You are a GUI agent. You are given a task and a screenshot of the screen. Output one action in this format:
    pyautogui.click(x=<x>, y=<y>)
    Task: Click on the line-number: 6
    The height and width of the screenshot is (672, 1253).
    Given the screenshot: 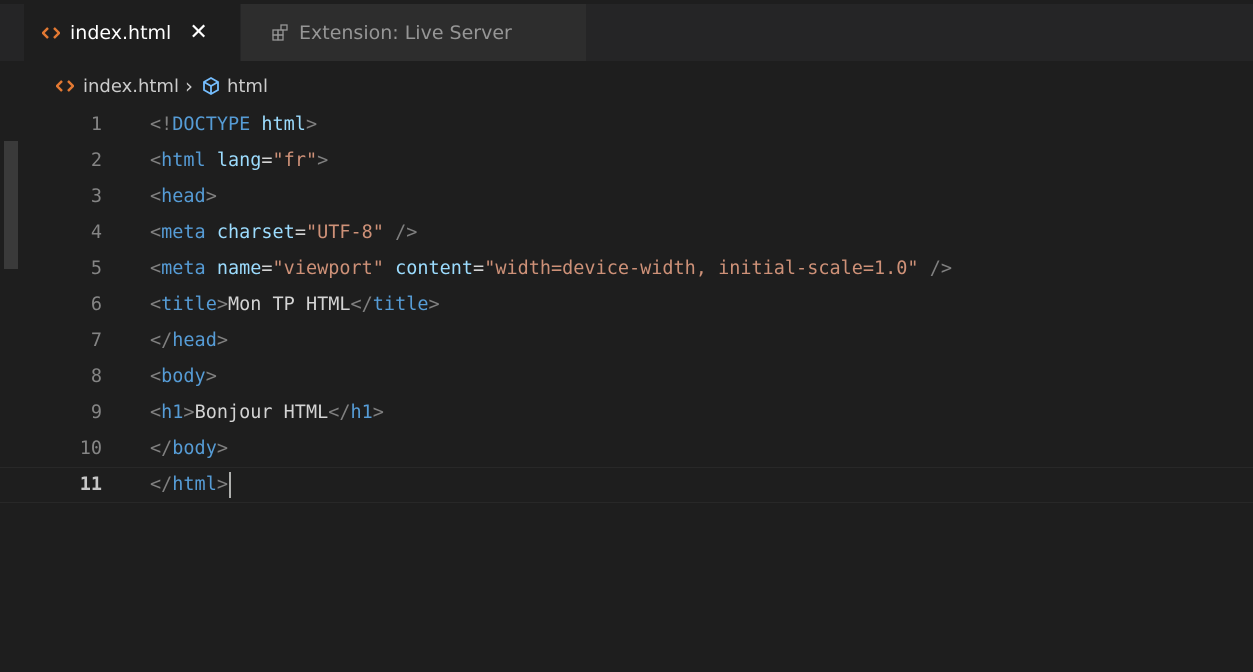 What is the action you would take?
    pyautogui.click(x=96, y=304)
    